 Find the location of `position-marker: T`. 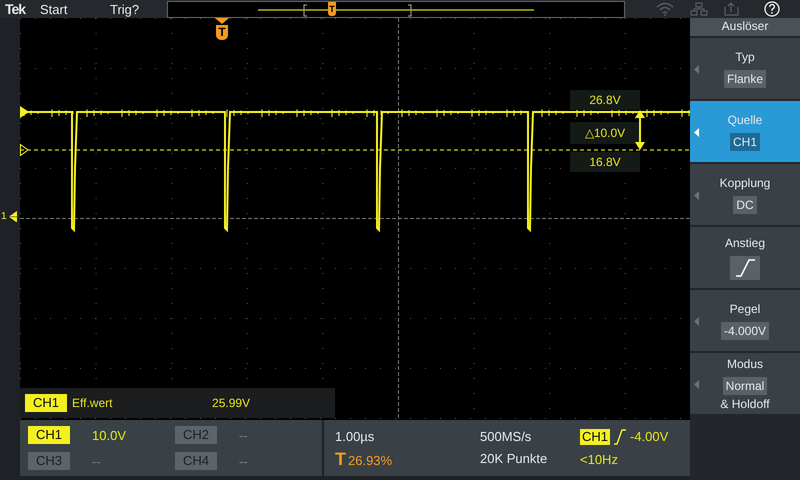

position-marker: T is located at coordinates (340, 458).